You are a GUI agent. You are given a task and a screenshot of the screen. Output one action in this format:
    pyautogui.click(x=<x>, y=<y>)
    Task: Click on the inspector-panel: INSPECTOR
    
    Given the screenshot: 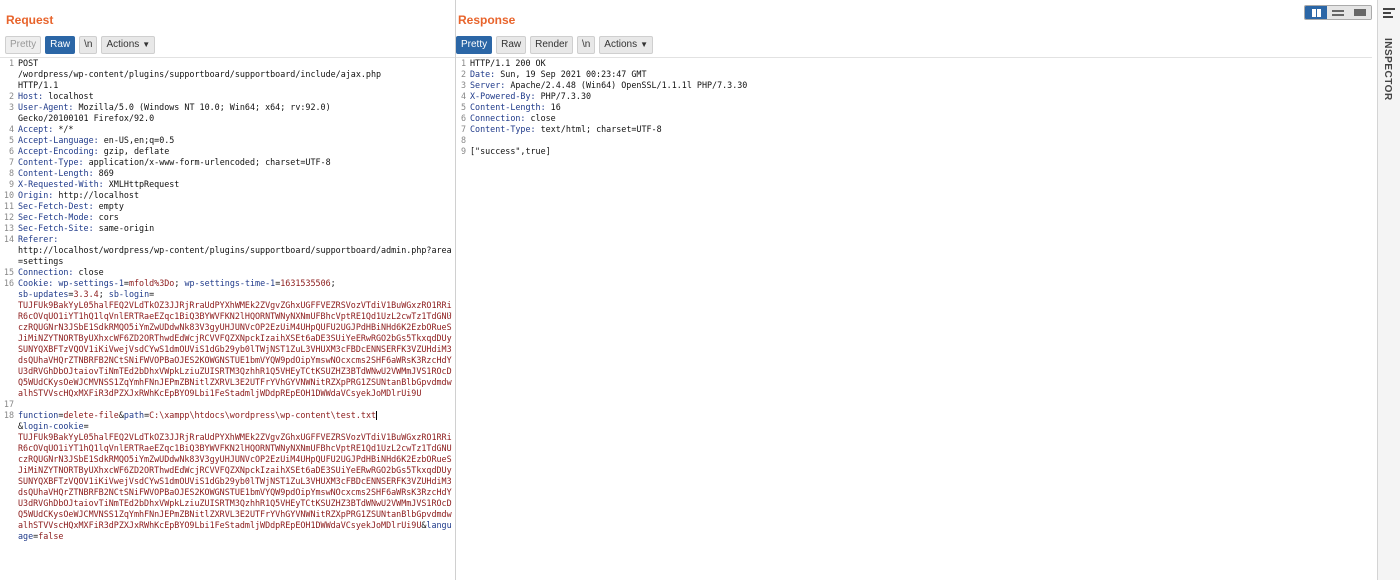 What is the action you would take?
    pyautogui.click(x=1388, y=290)
    